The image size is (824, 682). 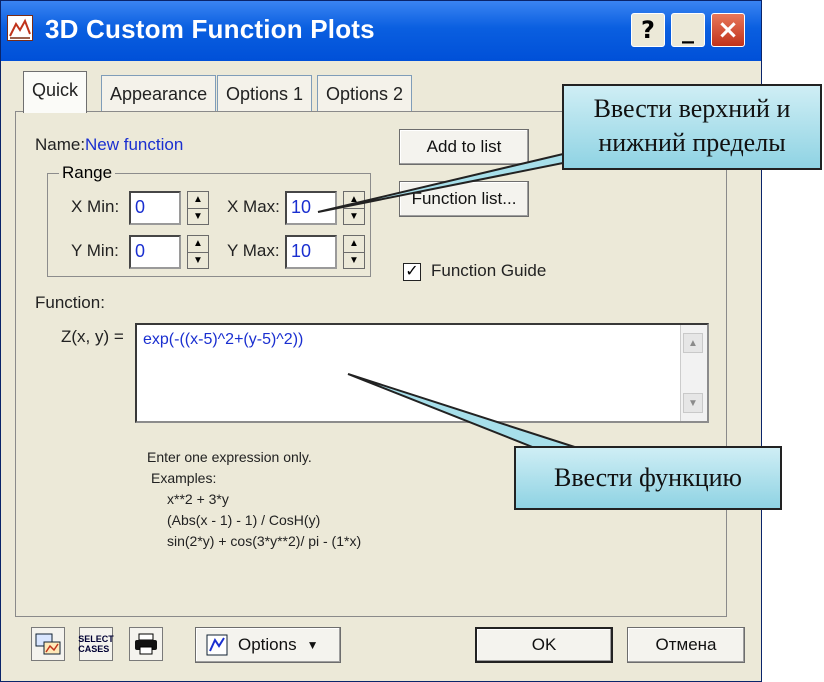 What do you see at coordinates (253, 250) in the screenshot?
I see `y-max-label: Y Max:` at bounding box center [253, 250].